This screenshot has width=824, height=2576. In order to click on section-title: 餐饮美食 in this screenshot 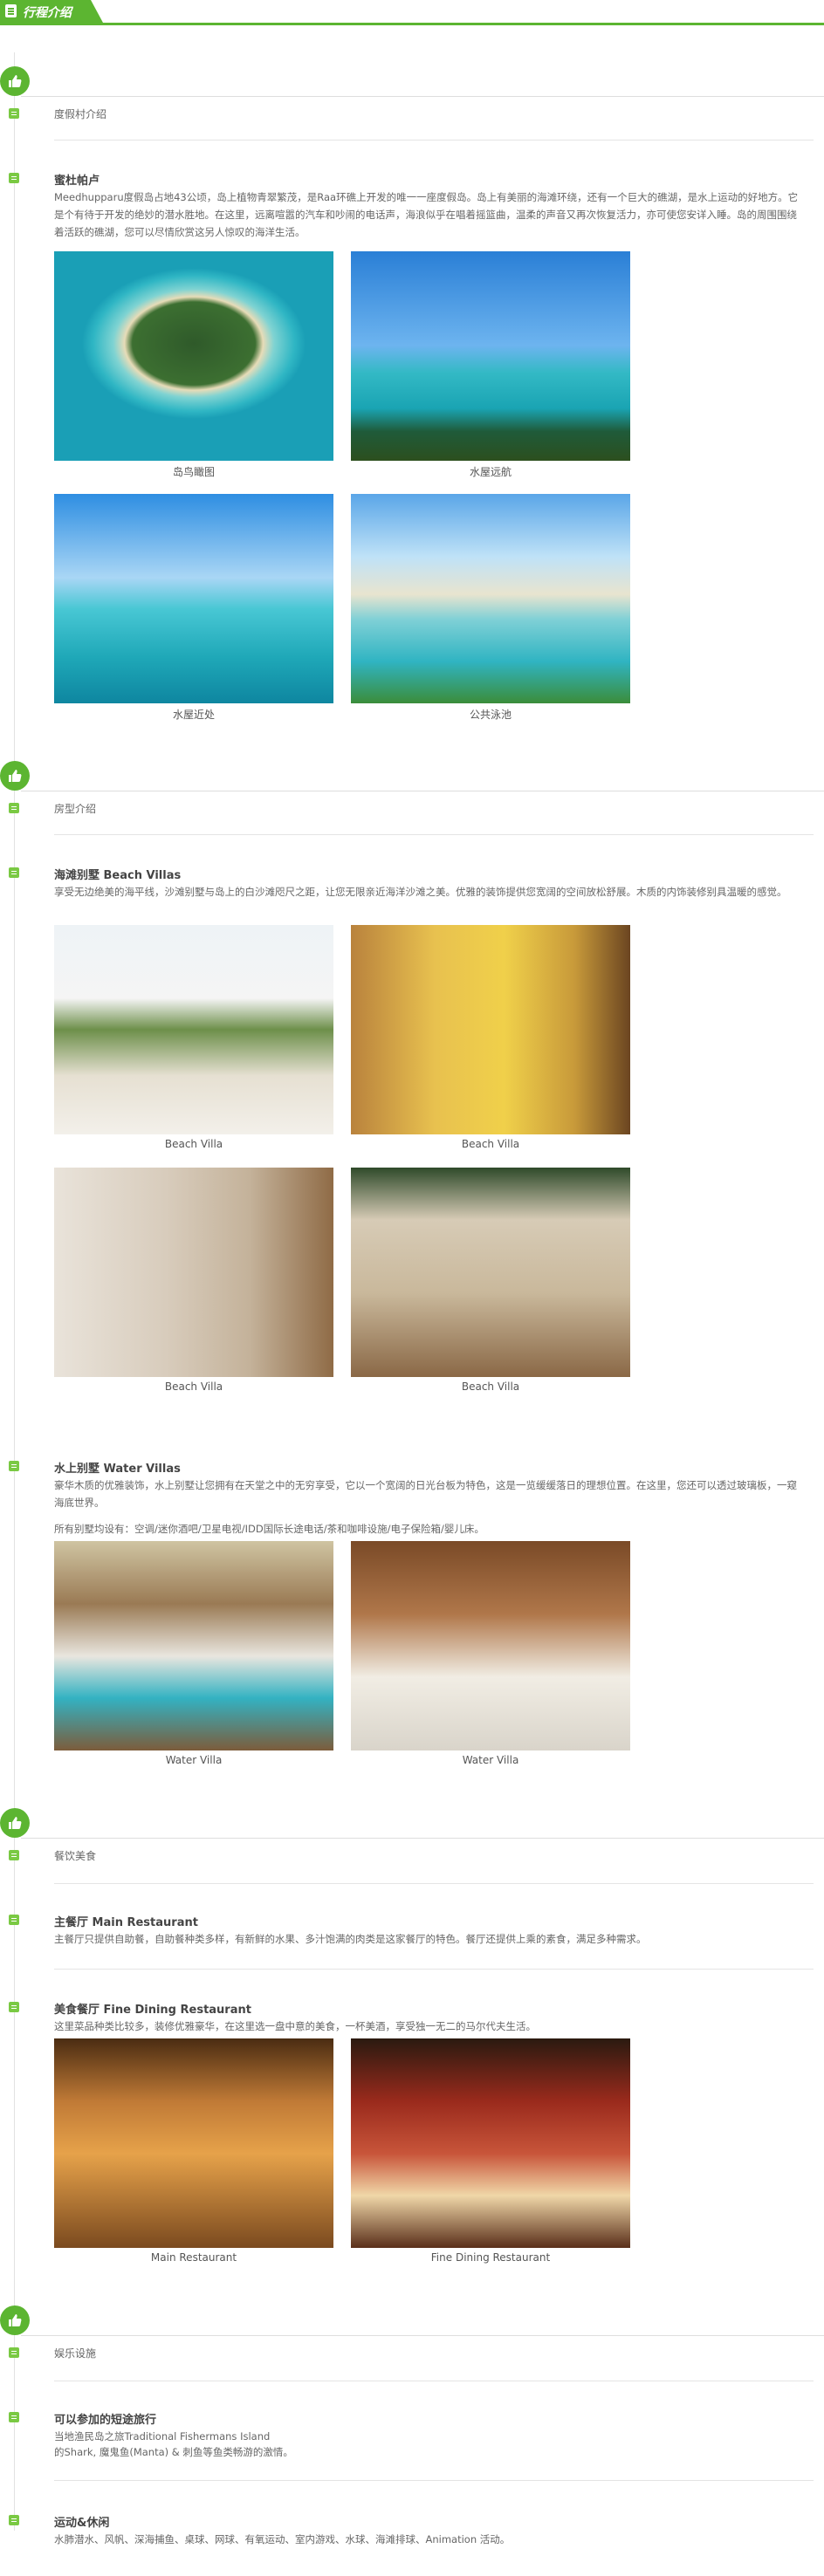, I will do `click(75, 1856)`.